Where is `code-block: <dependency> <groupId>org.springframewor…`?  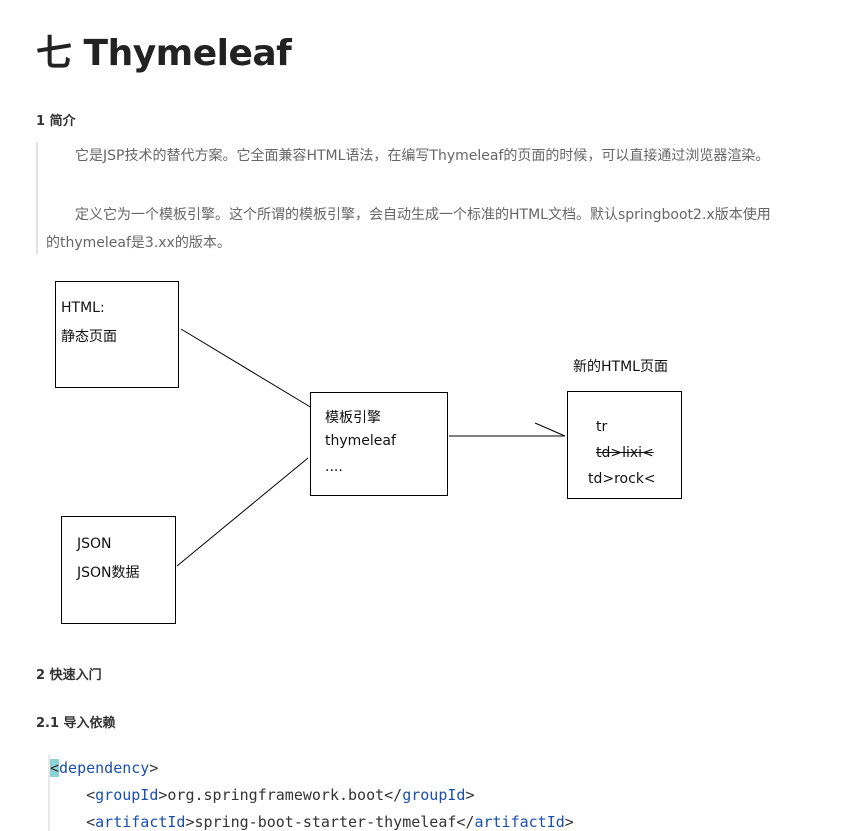
code-block: <dependency> <groupId>org.springframewor… is located at coordinates (429, 793).